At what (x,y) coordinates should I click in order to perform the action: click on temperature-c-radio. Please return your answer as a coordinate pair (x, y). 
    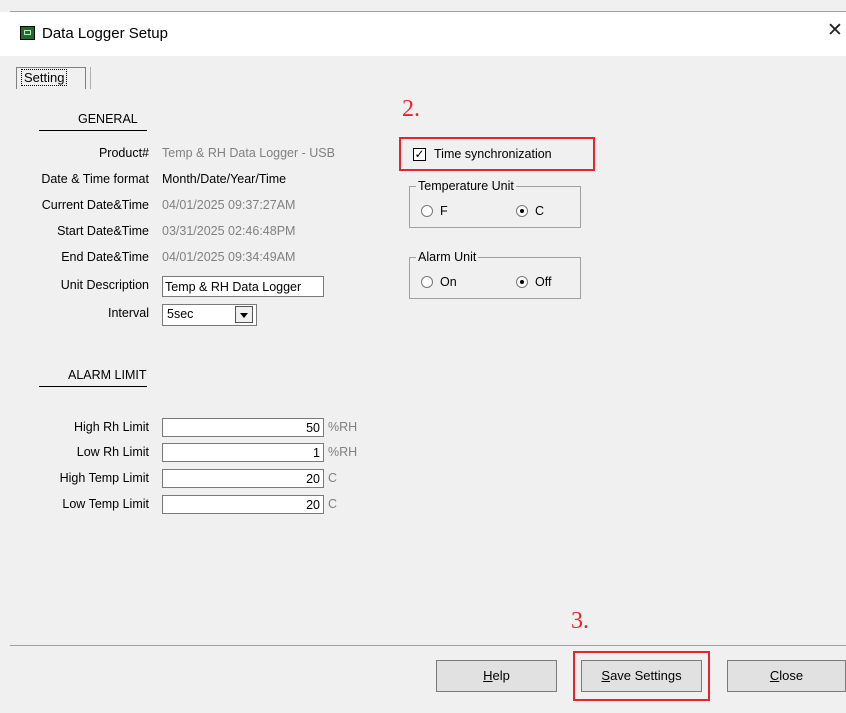
    Looking at the image, I should click on (522, 211).